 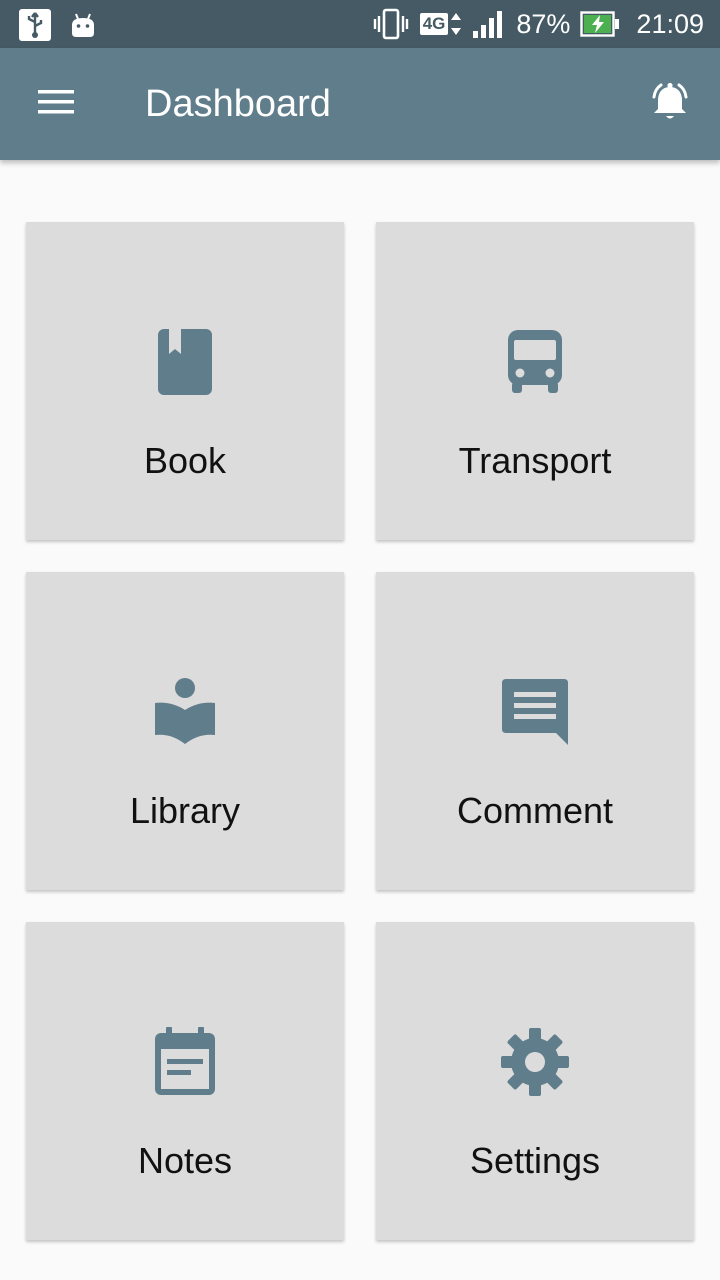 I want to click on hamburger-menu-icon, so click(x=56, y=104).